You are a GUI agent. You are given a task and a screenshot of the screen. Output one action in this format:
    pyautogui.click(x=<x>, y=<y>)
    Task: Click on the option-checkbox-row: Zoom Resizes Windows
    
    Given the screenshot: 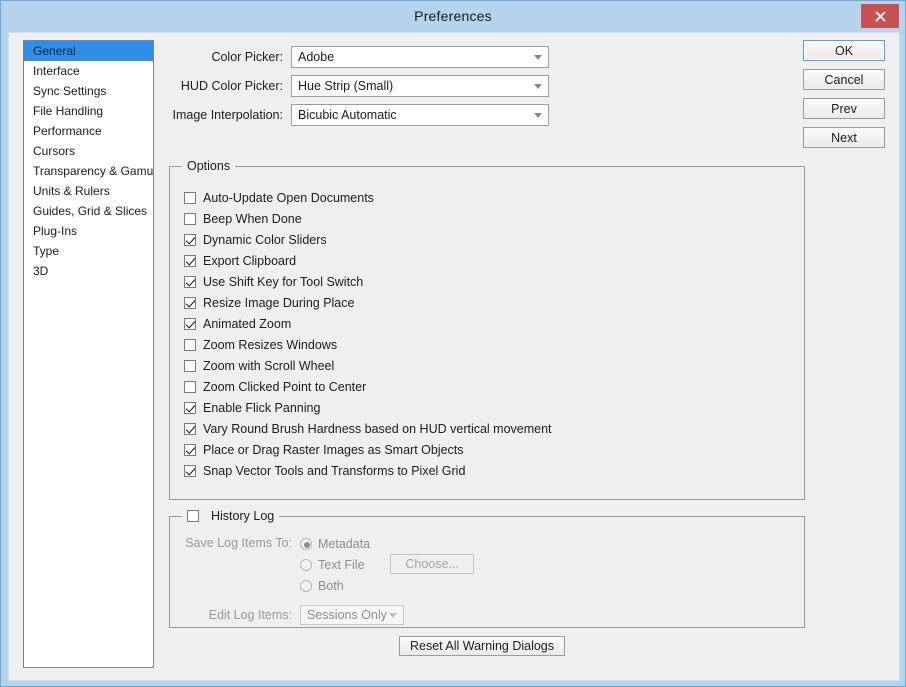 What is the action you would take?
    pyautogui.click(x=368, y=344)
    